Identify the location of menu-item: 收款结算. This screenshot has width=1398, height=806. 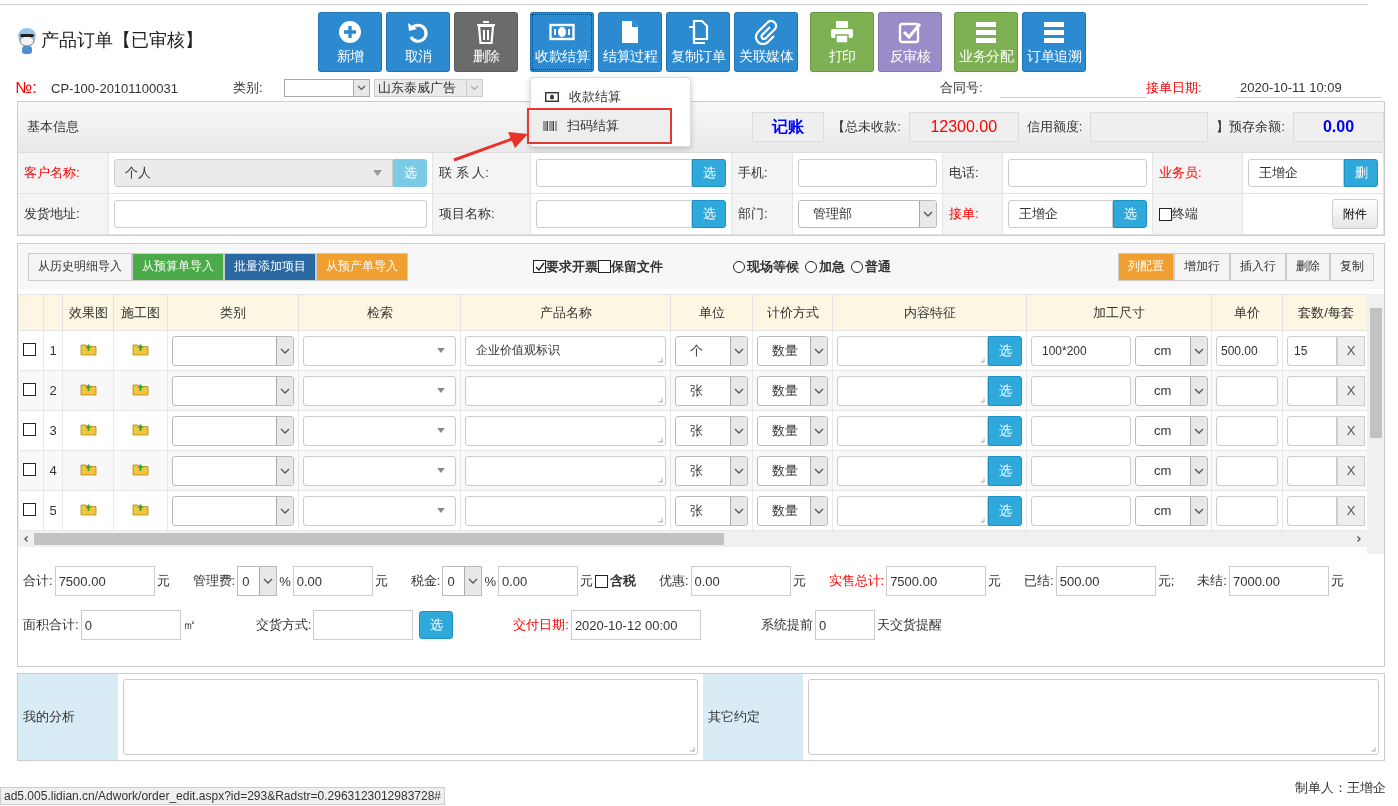
(610, 97).